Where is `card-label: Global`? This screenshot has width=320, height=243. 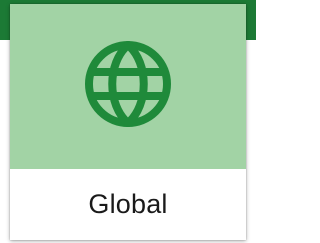 card-label: Global is located at coordinates (128, 204).